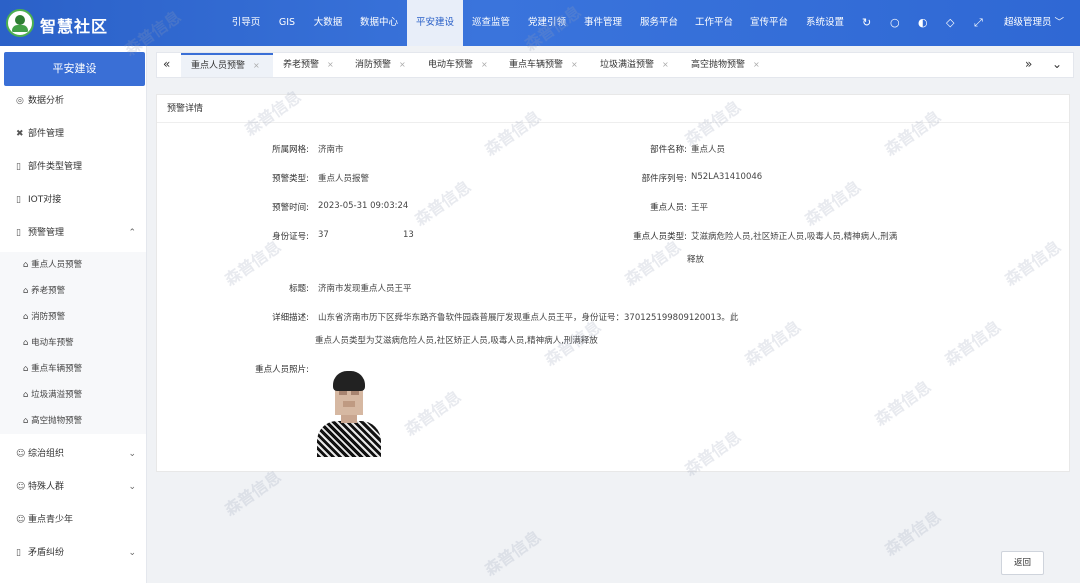 This screenshot has width=1080, height=583. I want to click on sidebar-sub-ebike: ⌂ 电动车预警, so click(73, 343).